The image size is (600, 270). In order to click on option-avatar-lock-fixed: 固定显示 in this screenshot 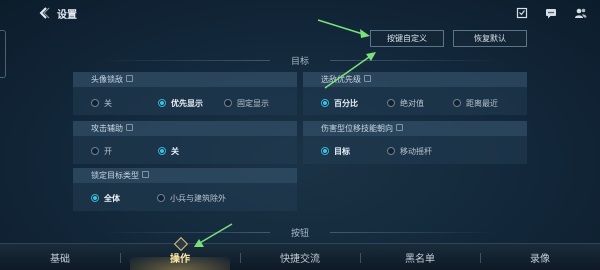, I will do `click(246, 103)`.